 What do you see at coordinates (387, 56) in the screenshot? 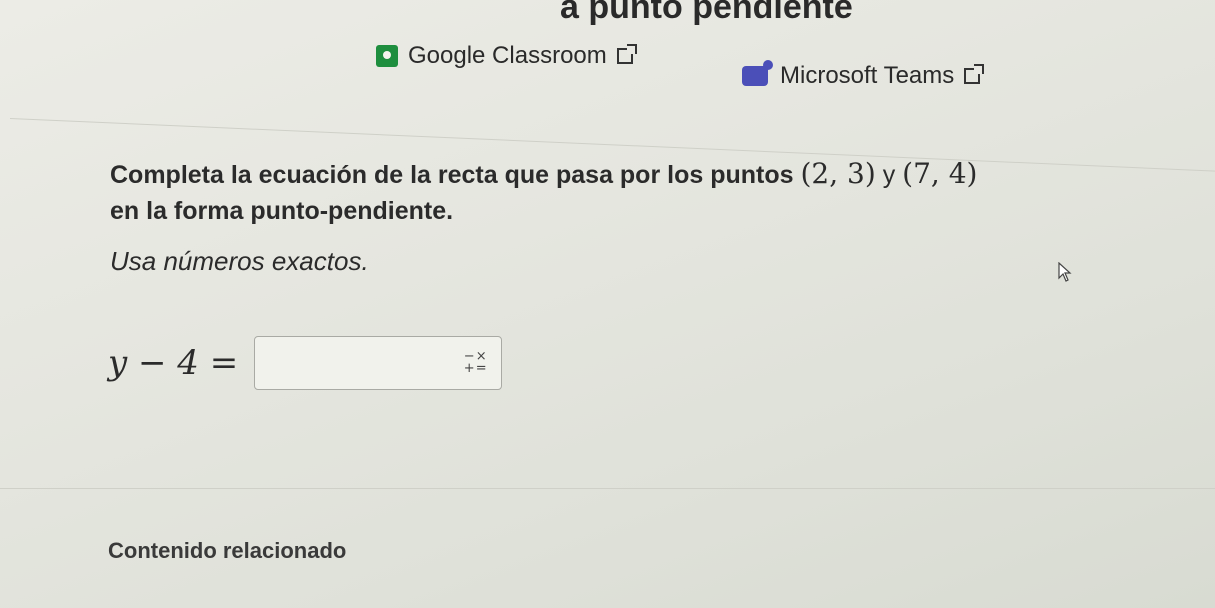
I see `google-classroom-icon` at bounding box center [387, 56].